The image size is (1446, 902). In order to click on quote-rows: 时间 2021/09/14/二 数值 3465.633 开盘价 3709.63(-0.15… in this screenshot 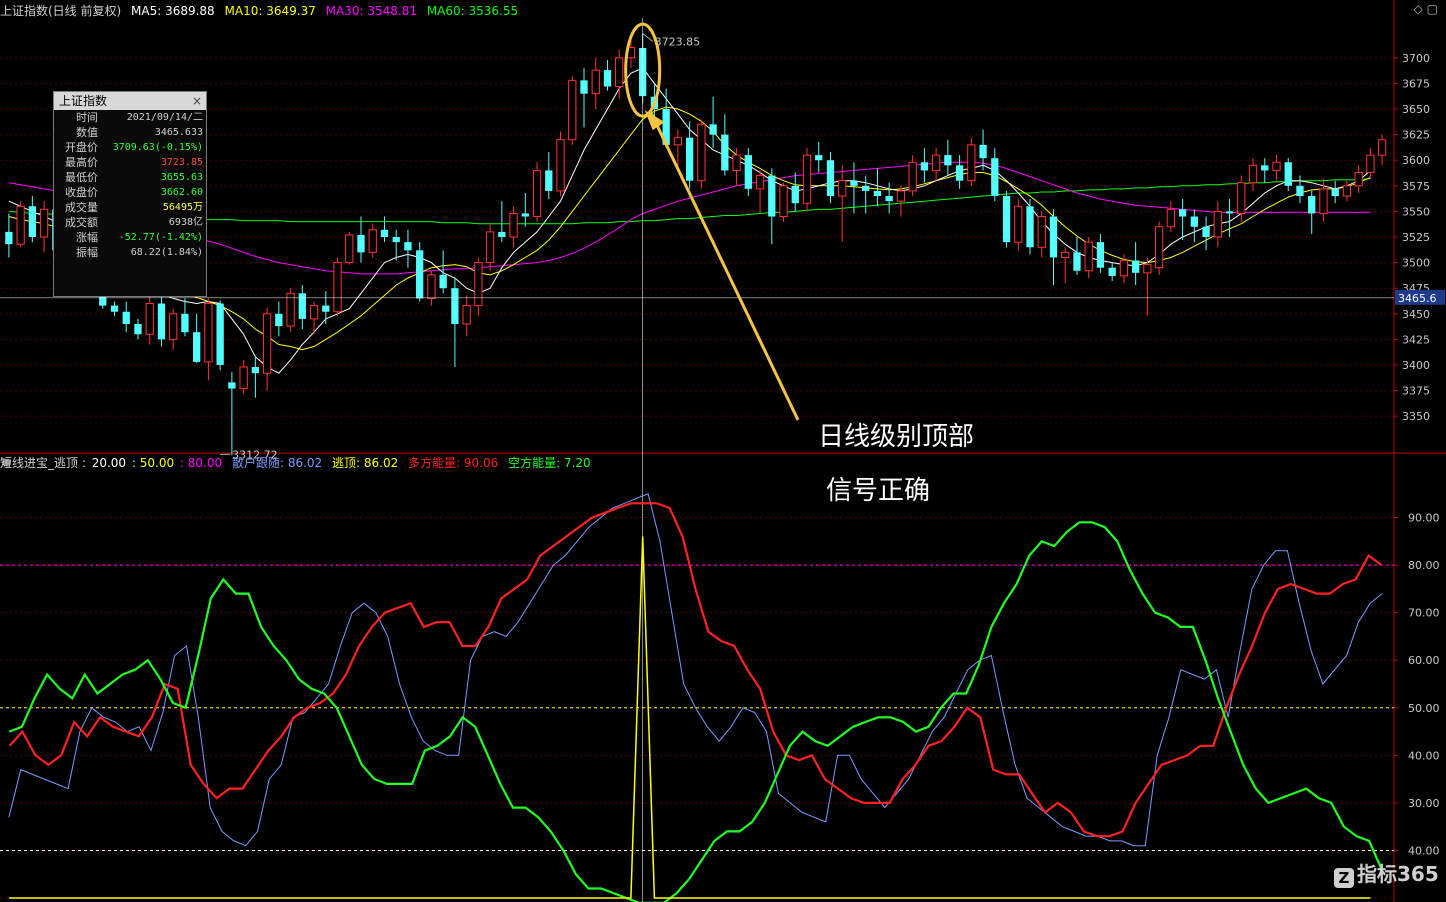, I will do `click(130, 185)`.